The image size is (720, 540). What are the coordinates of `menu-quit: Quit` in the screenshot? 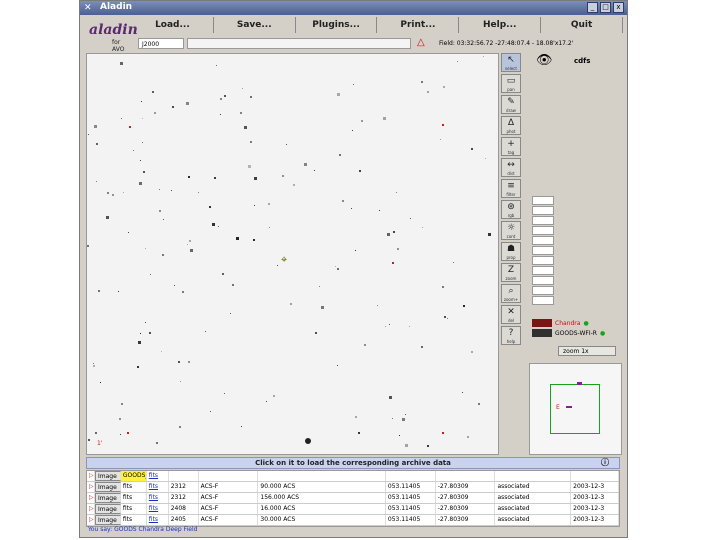 It's located at (582, 25).